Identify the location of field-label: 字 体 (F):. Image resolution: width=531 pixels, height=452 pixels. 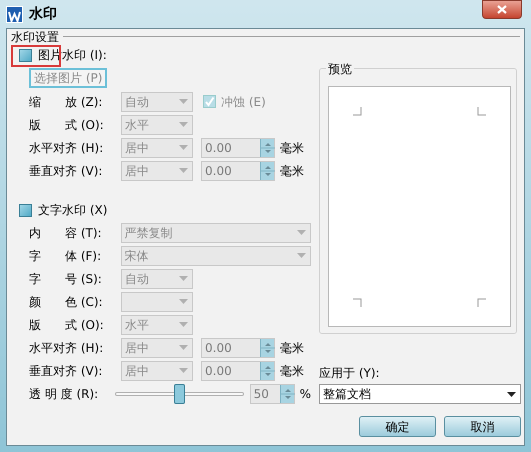
(65, 256).